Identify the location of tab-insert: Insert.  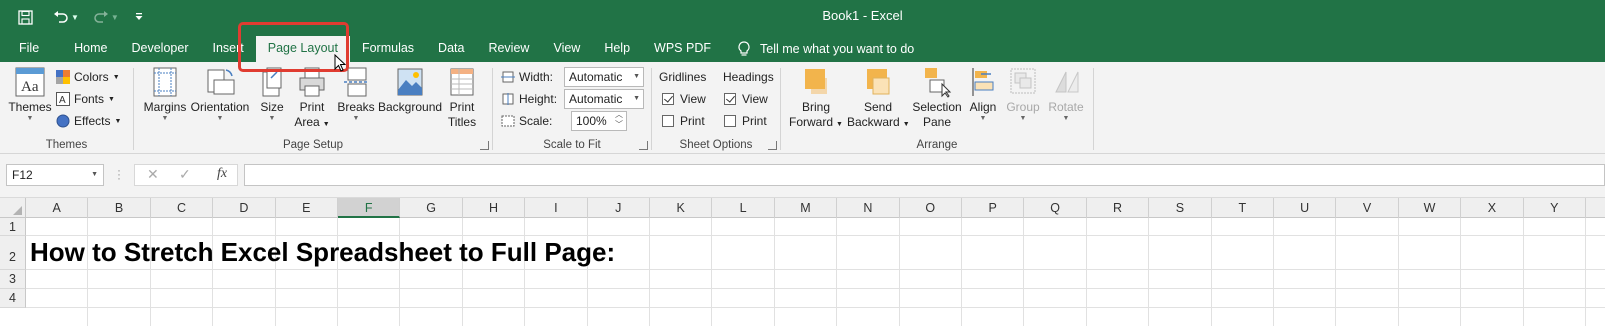
(227, 49).